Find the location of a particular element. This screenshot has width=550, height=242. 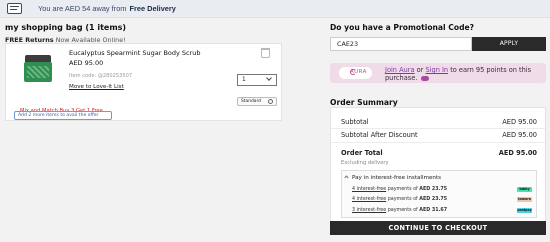

promo-code-input is located at coordinates (401, 44).